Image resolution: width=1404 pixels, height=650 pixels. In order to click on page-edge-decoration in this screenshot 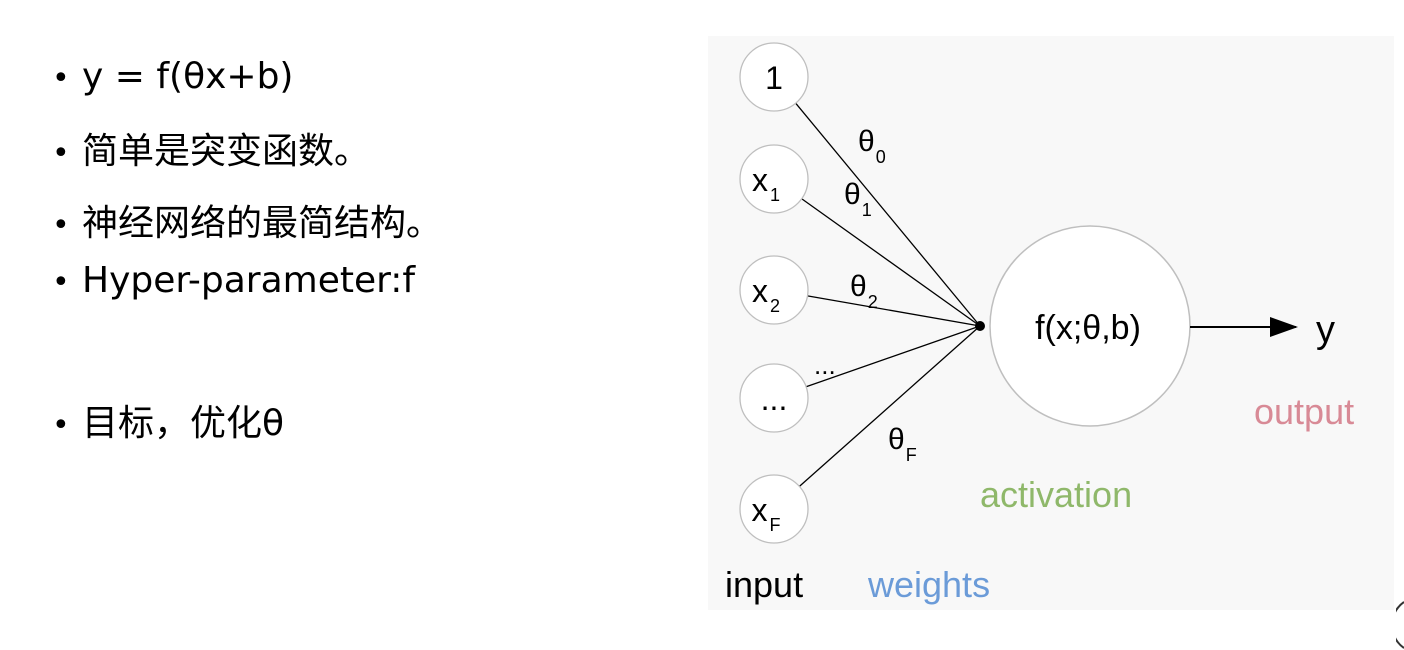, I will do `click(1400, 625)`.